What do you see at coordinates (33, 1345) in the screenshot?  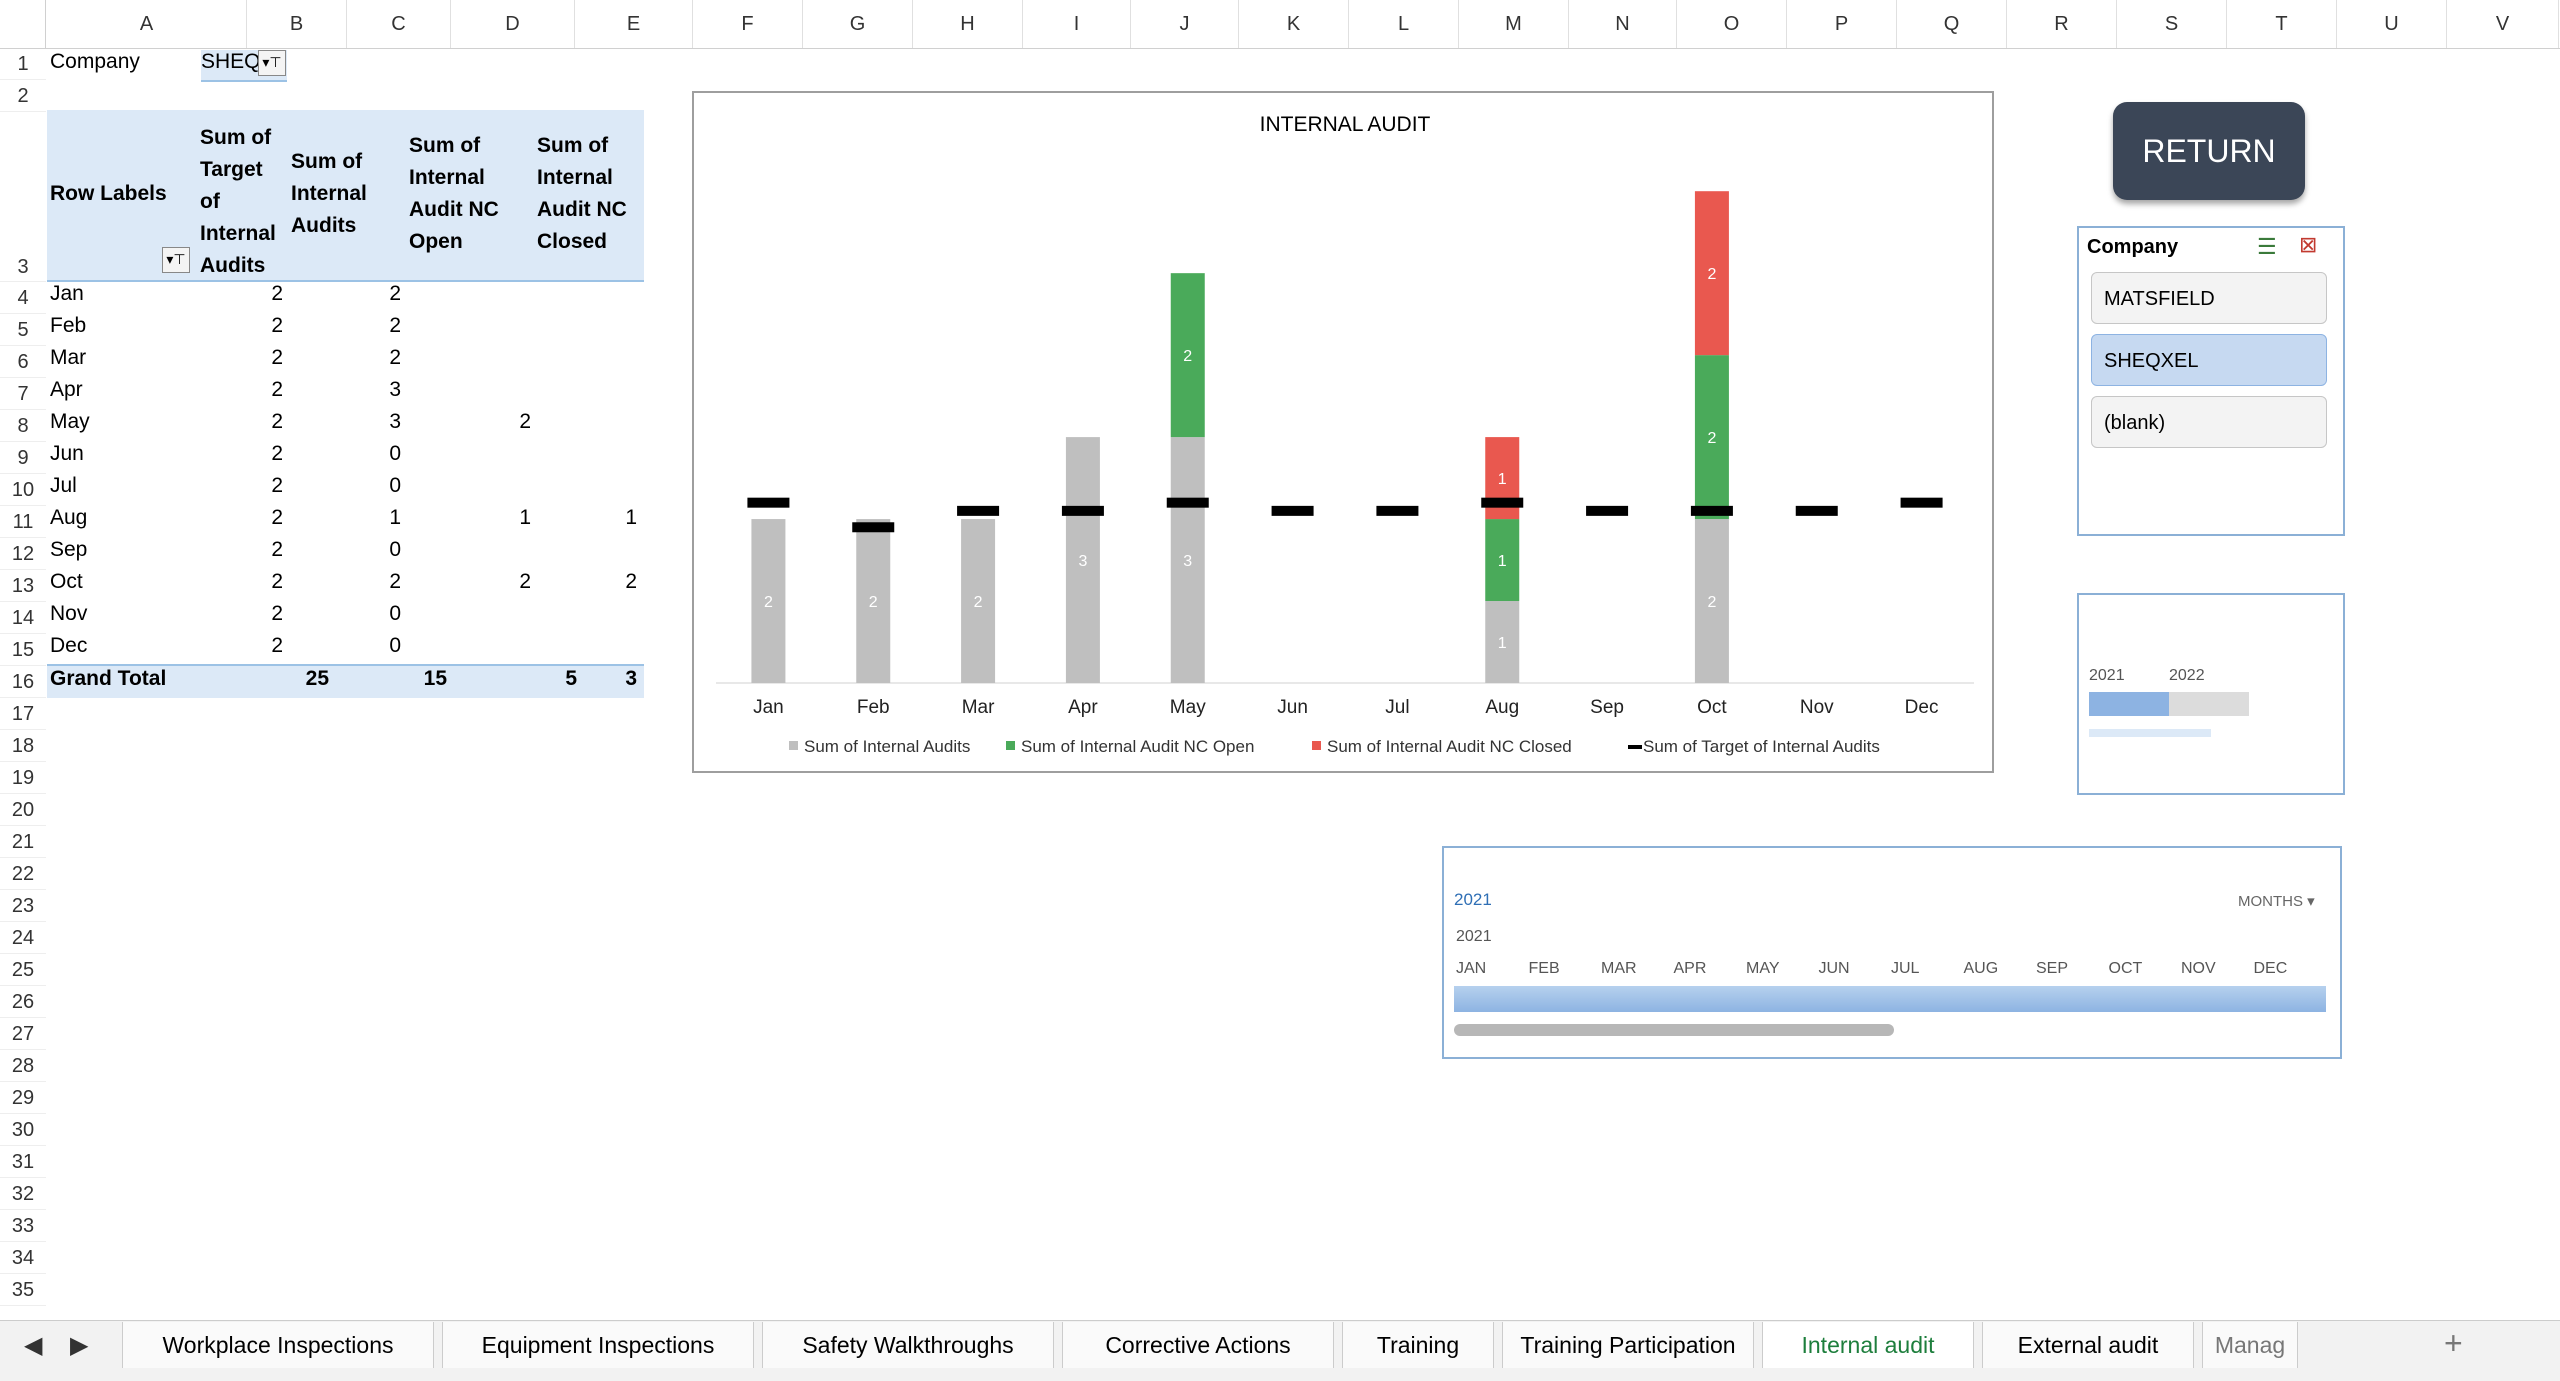 I see `scroll-left-icon: ◀` at bounding box center [33, 1345].